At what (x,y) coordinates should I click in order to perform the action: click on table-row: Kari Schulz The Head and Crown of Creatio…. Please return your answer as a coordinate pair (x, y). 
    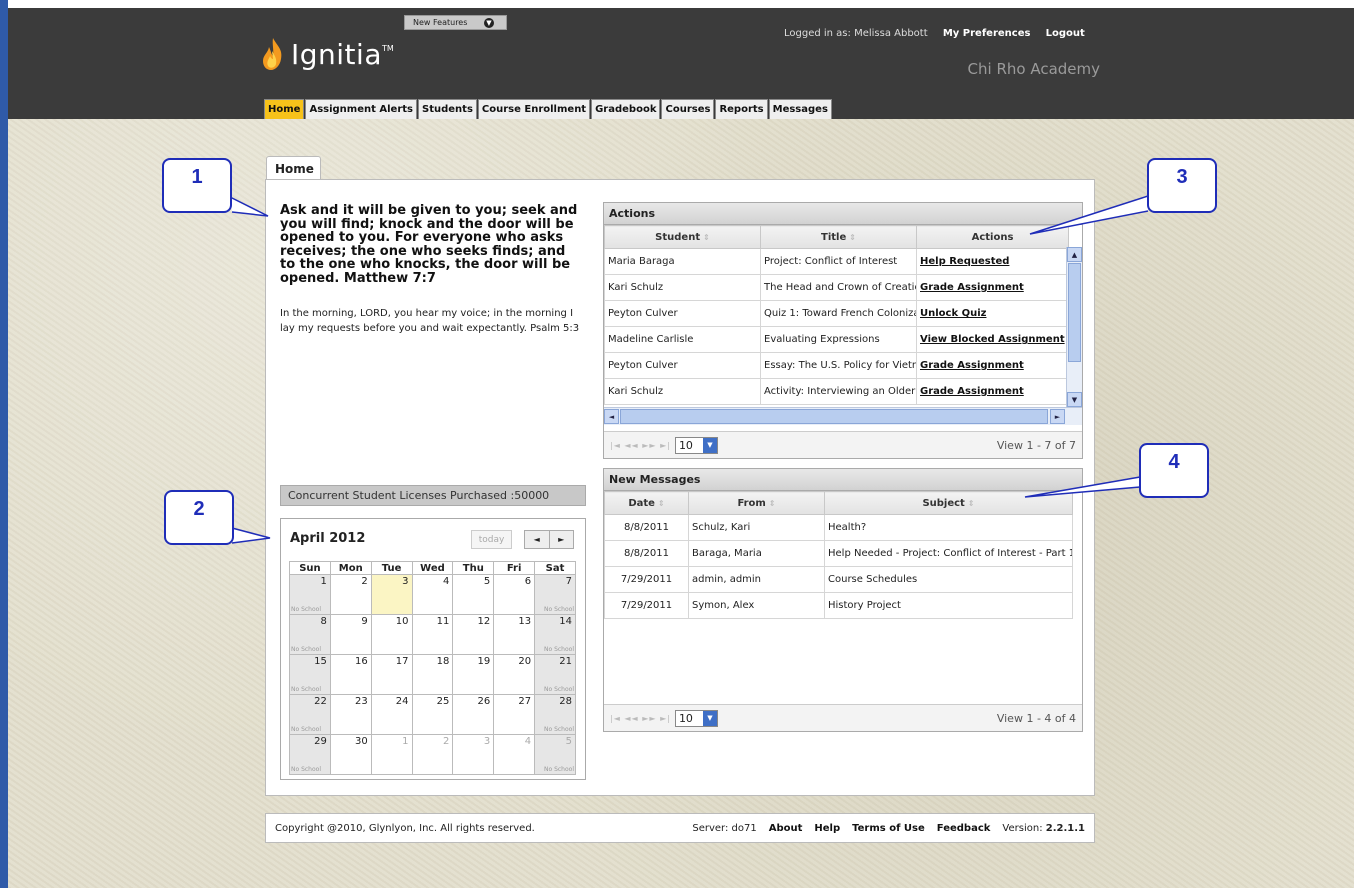
    Looking at the image, I should click on (836, 287).